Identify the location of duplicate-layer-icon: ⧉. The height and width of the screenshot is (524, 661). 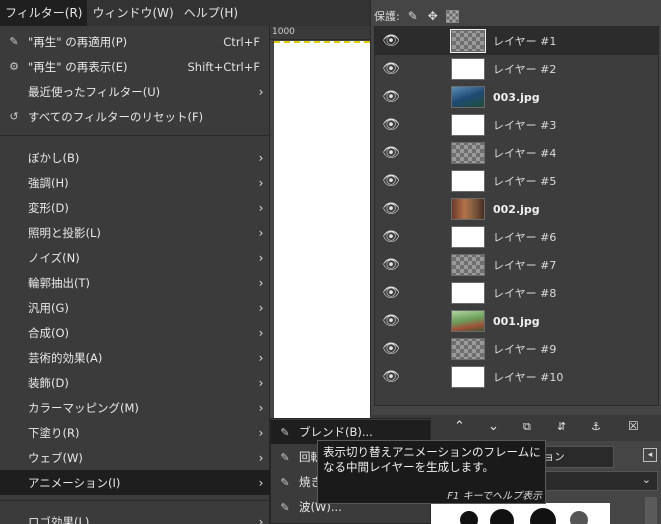
(527, 427).